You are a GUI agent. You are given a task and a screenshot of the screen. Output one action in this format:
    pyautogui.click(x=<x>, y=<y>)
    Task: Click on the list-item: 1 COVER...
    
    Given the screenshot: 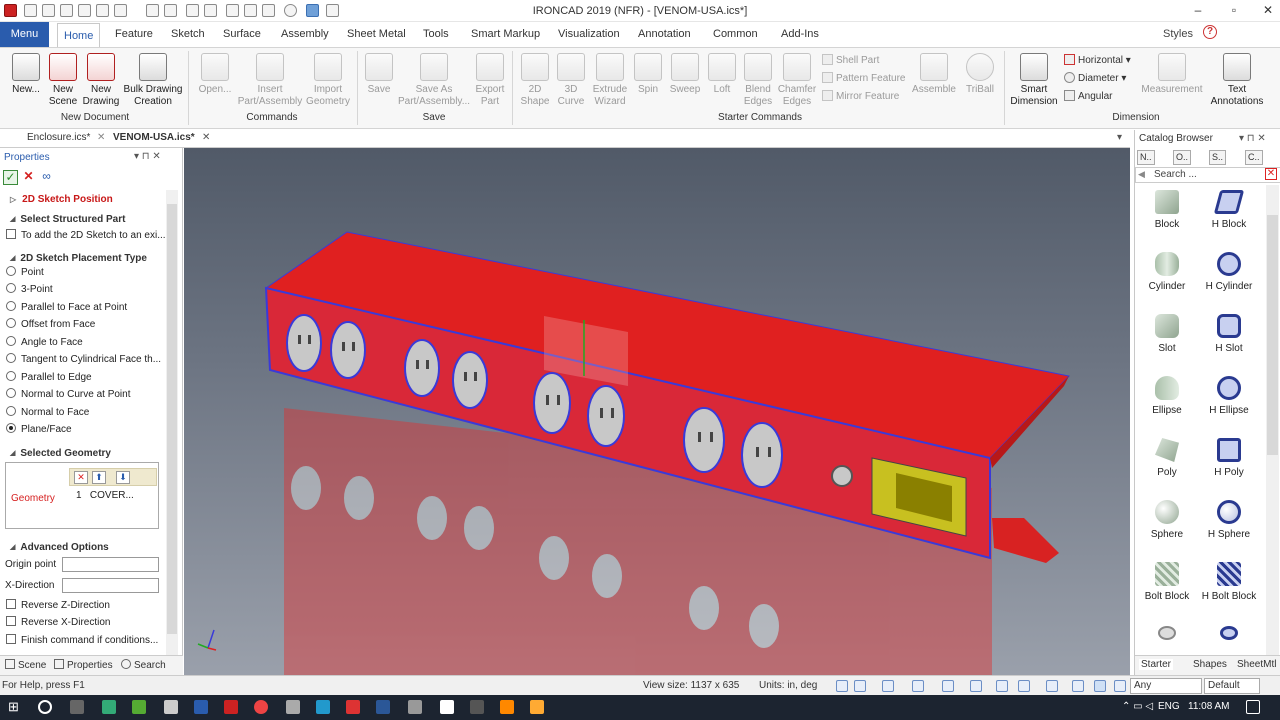 What is the action you would take?
    pyautogui.click(x=105, y=495)
    